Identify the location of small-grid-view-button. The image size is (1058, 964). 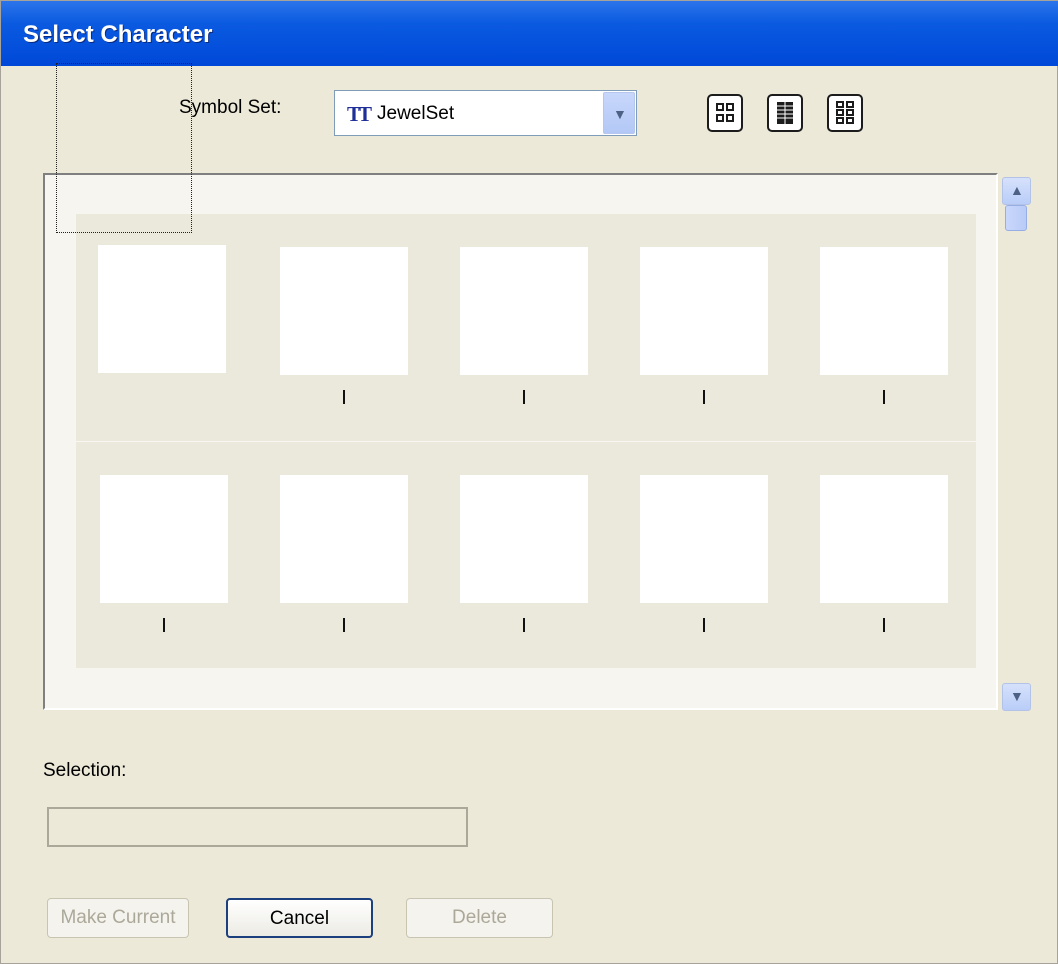
(845, 113).